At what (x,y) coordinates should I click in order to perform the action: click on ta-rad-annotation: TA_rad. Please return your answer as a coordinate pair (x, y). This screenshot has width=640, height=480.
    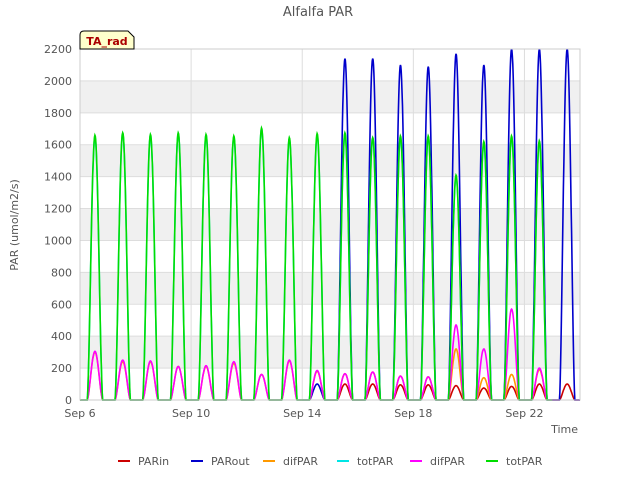
    Looking at the image, I should click on (107, 40).